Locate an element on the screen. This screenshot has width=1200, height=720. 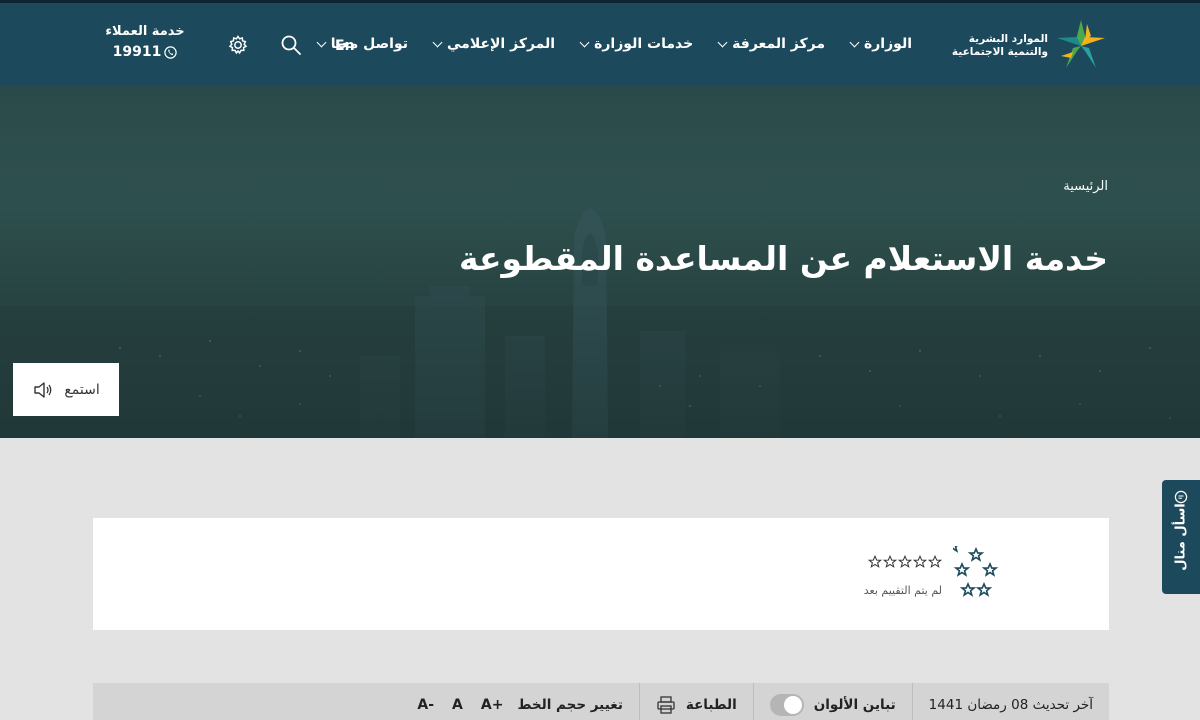
search-button is located at coordinates (291, 45).